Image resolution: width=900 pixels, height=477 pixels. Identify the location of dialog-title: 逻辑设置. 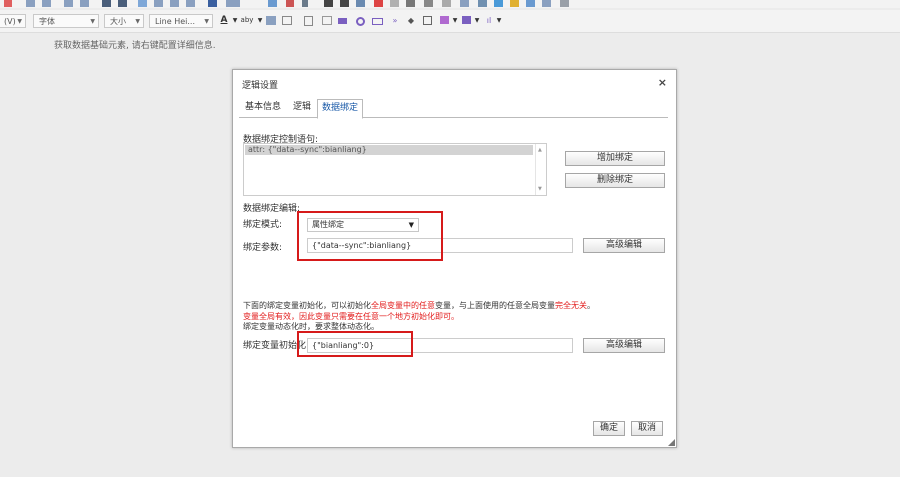
(260, 86).